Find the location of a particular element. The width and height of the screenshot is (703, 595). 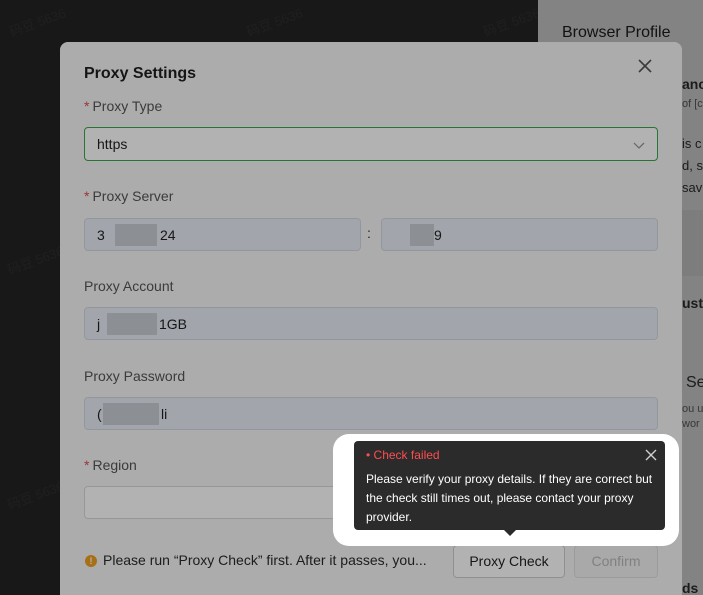

tooltip-status: • Check failed is located at coordinates (403, 455).